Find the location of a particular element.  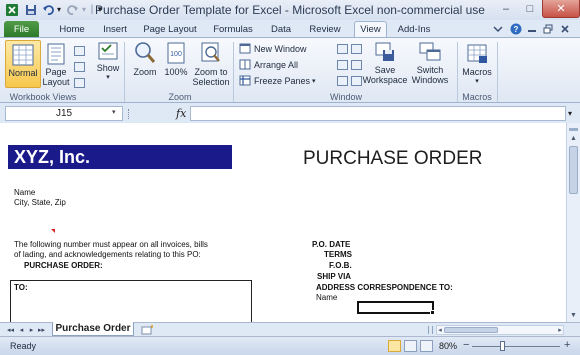

close-button: ✕ is located at coordinates (561, 9).